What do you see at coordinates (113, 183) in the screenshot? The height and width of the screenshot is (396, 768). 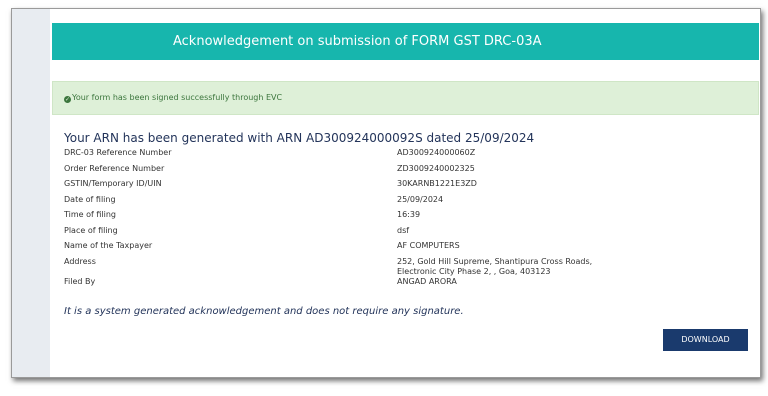 I see `detail-label: GSTIN/Temporary ID/UIN` at bounding box center [113, 183].